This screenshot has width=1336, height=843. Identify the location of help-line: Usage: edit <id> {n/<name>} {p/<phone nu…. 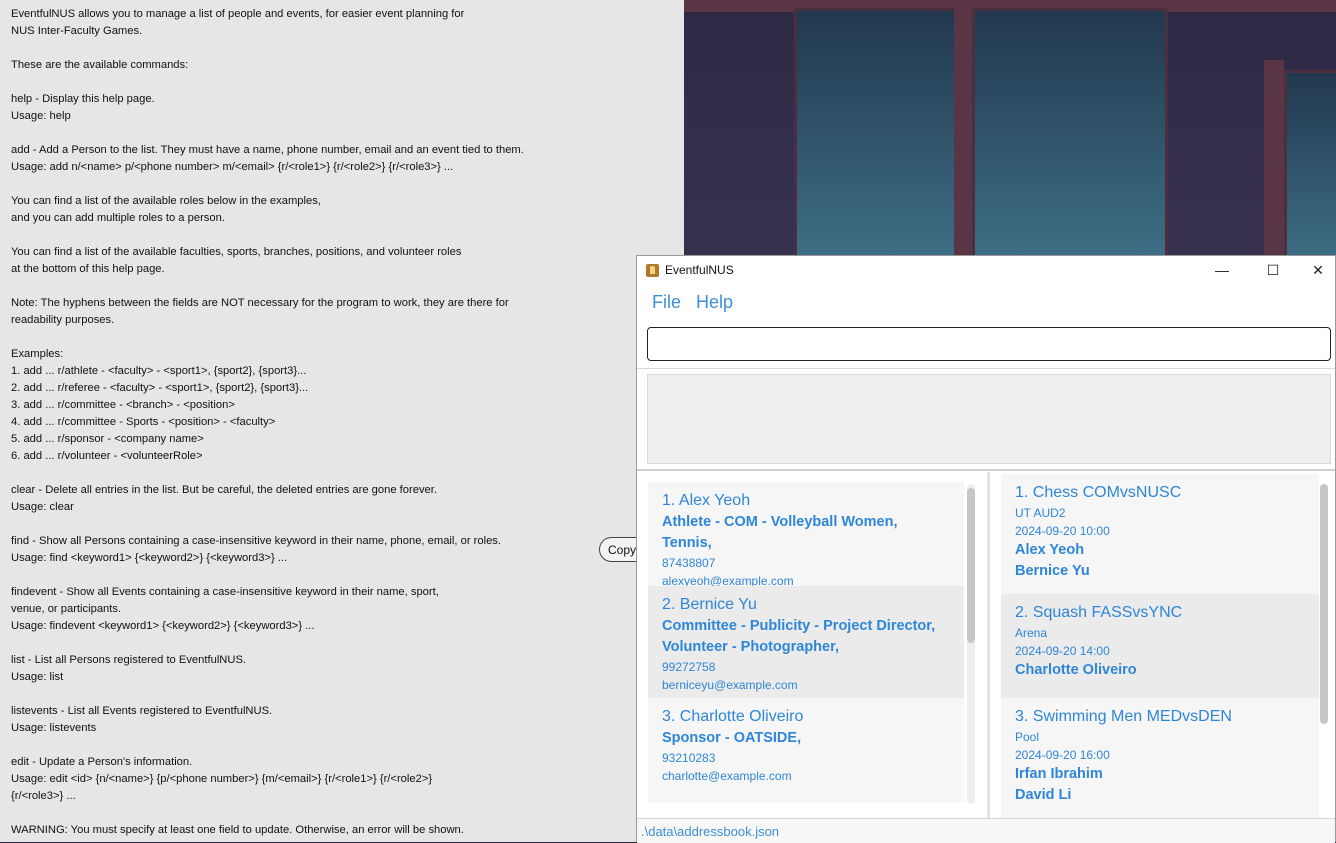
(222, 779).